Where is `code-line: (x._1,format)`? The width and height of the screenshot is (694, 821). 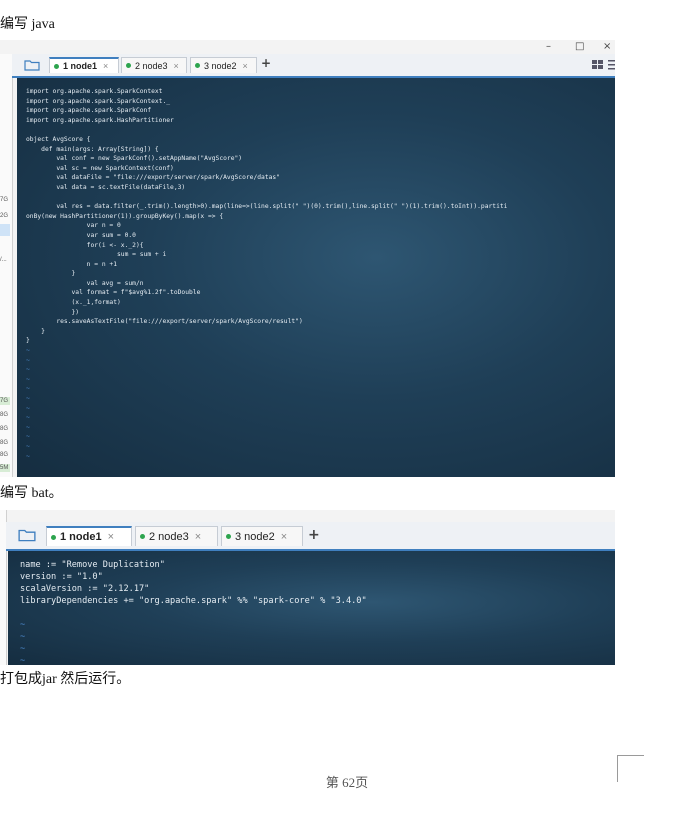 code-line: (x._1,format) is located at coordinates (73, 303).